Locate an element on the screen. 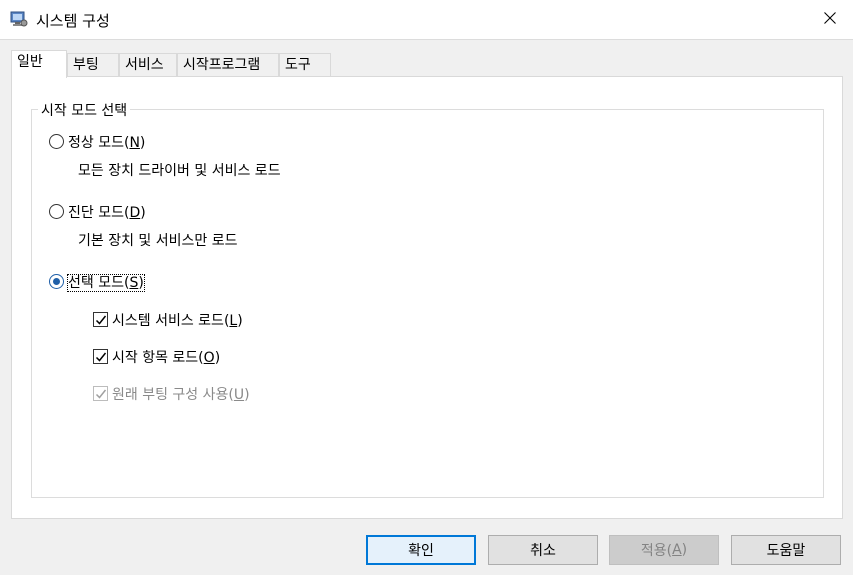 This screenshot has width=853, height=575. radio-label: 선택 모드( is located at coordinates (99, 283).